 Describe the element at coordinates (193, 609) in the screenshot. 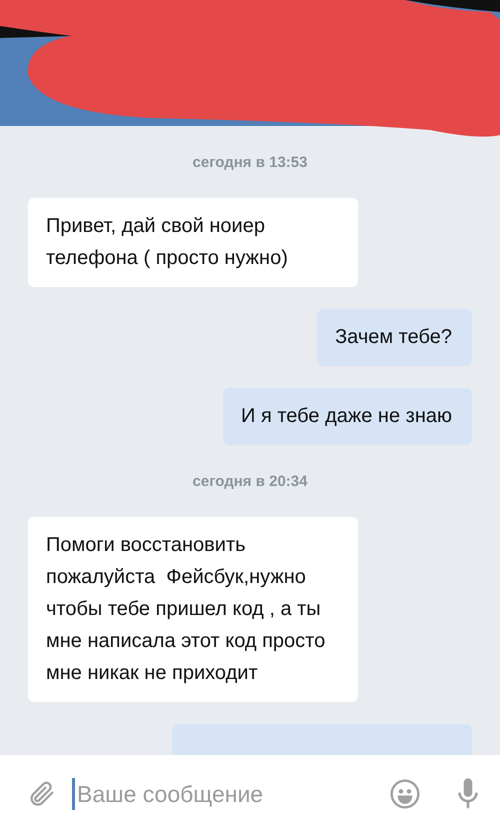

I see `incoming-message: Помоги восстановить пожалуйста Фейсбук,нужно чтобы тебе пришел код , а ты мне написала этот код просто мне никак не приходит` at that location.